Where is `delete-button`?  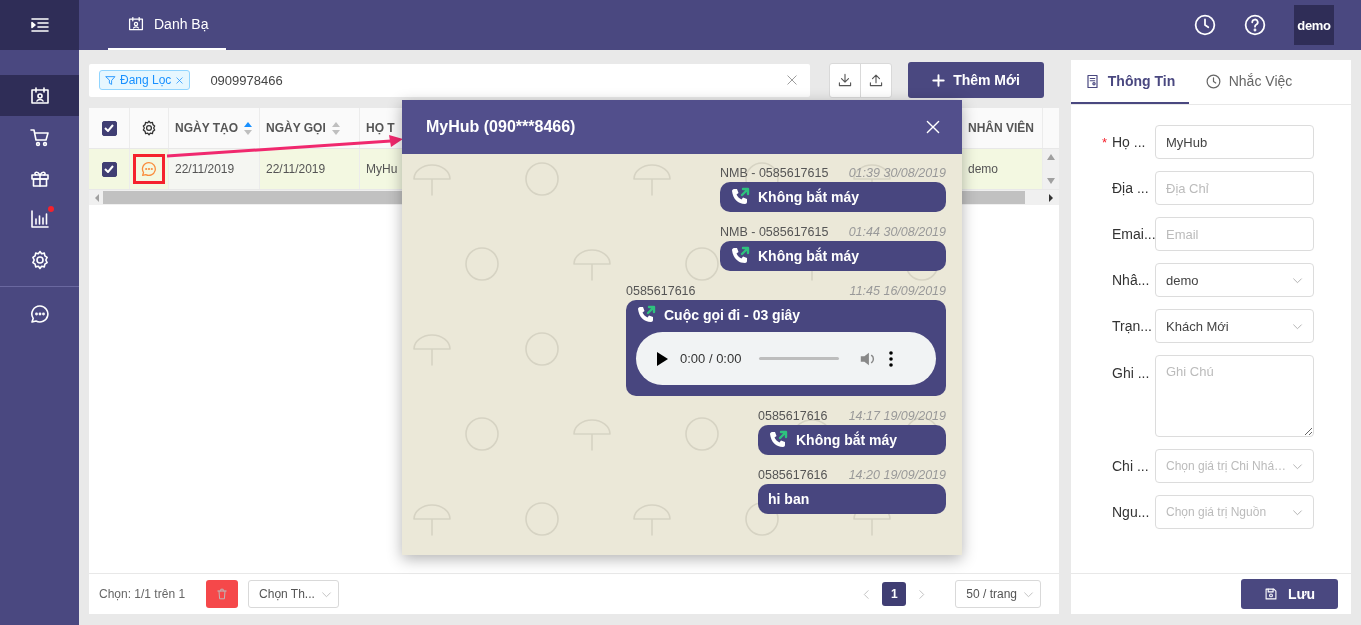 delete-button is located at coordinates (222, 594).